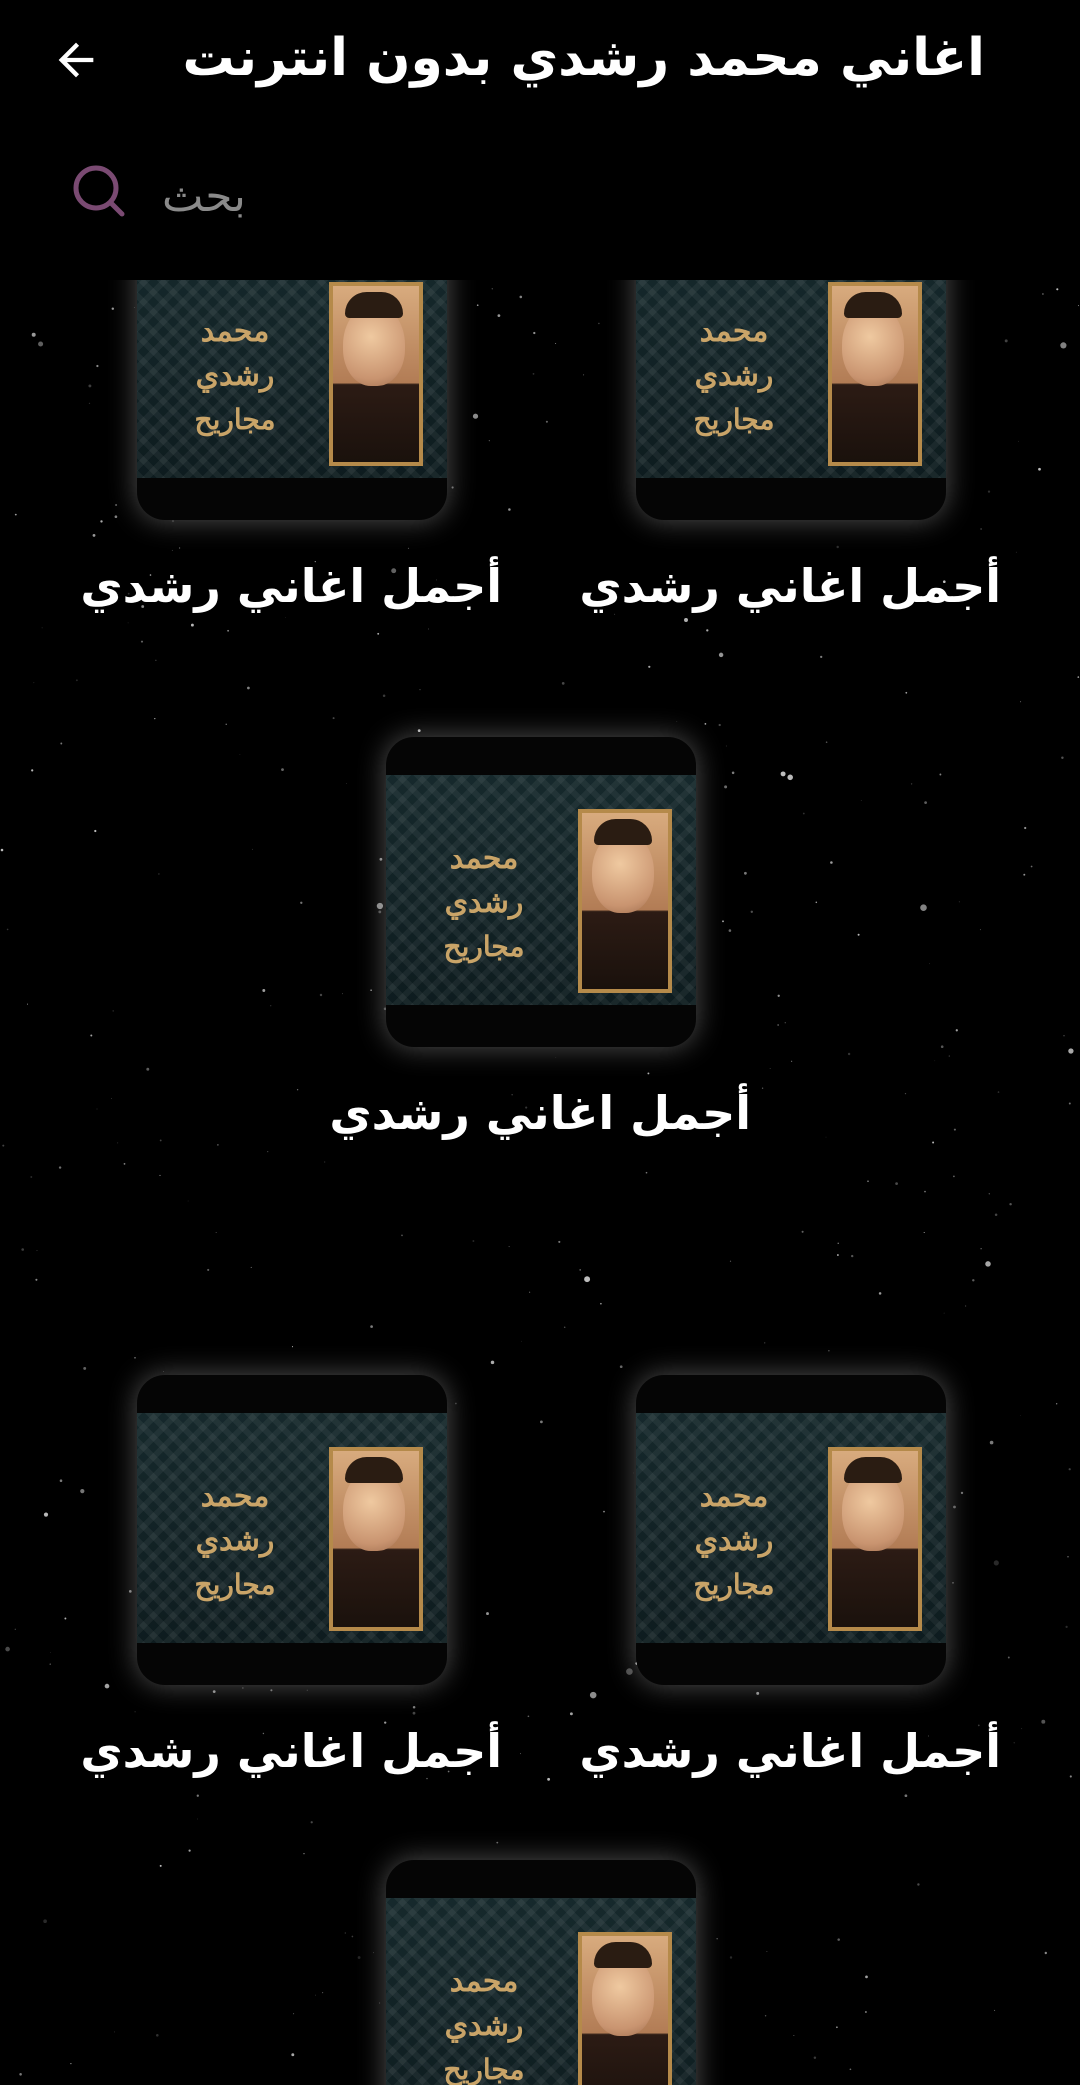  I want to click on arrow-left-icon, so click(76, 60).